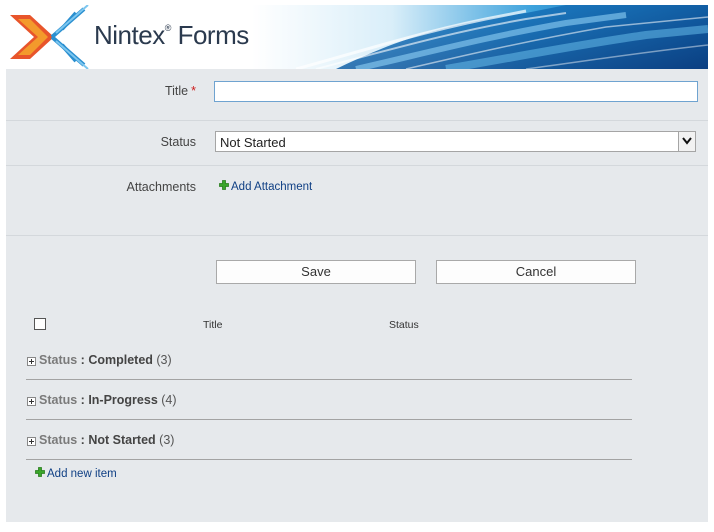 Image resolution: width=714 pixels, height=532 pixels. What do you see at coordinates (212, 325) in the screenshot?
I see `column-header-title: Title` at bounding box center [212, 325].